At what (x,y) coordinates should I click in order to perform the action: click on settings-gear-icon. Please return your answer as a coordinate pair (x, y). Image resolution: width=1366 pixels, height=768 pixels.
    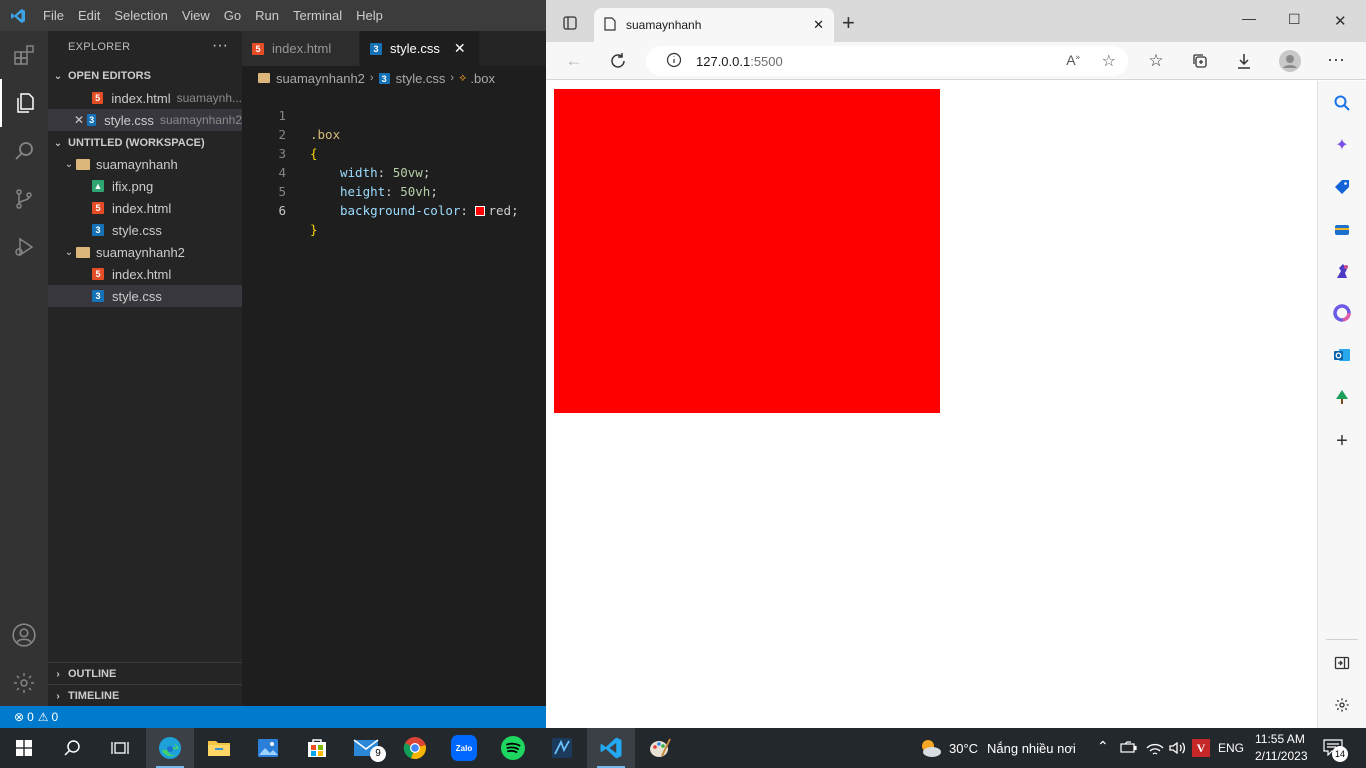
    Looking at the image, I should click on (1342, 705).